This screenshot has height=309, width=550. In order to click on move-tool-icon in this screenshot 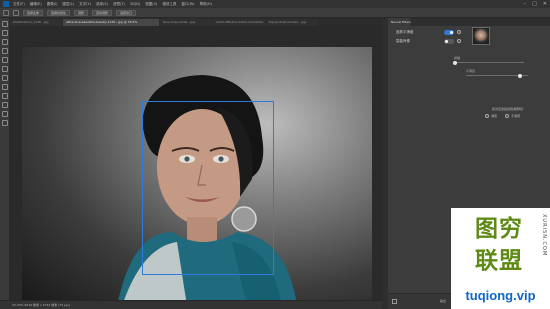, I will do `click(4, 24)`.